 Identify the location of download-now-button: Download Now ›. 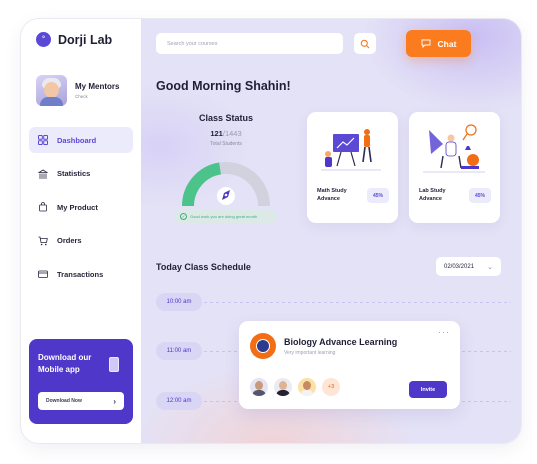
(81, 401).